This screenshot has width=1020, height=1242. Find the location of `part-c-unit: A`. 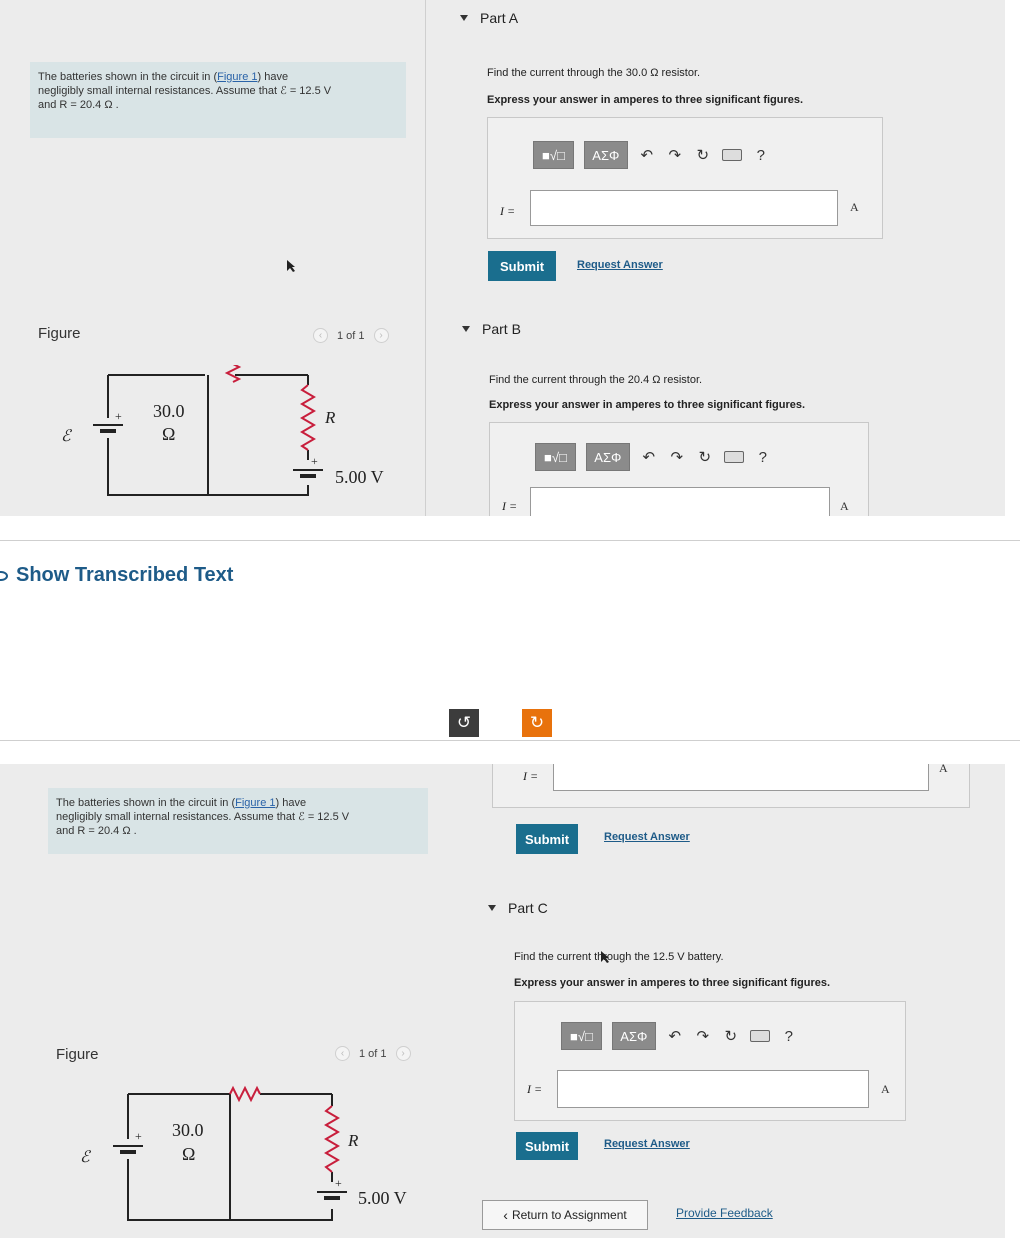

part-c-unit: A is located at coordinates (885, 1089).